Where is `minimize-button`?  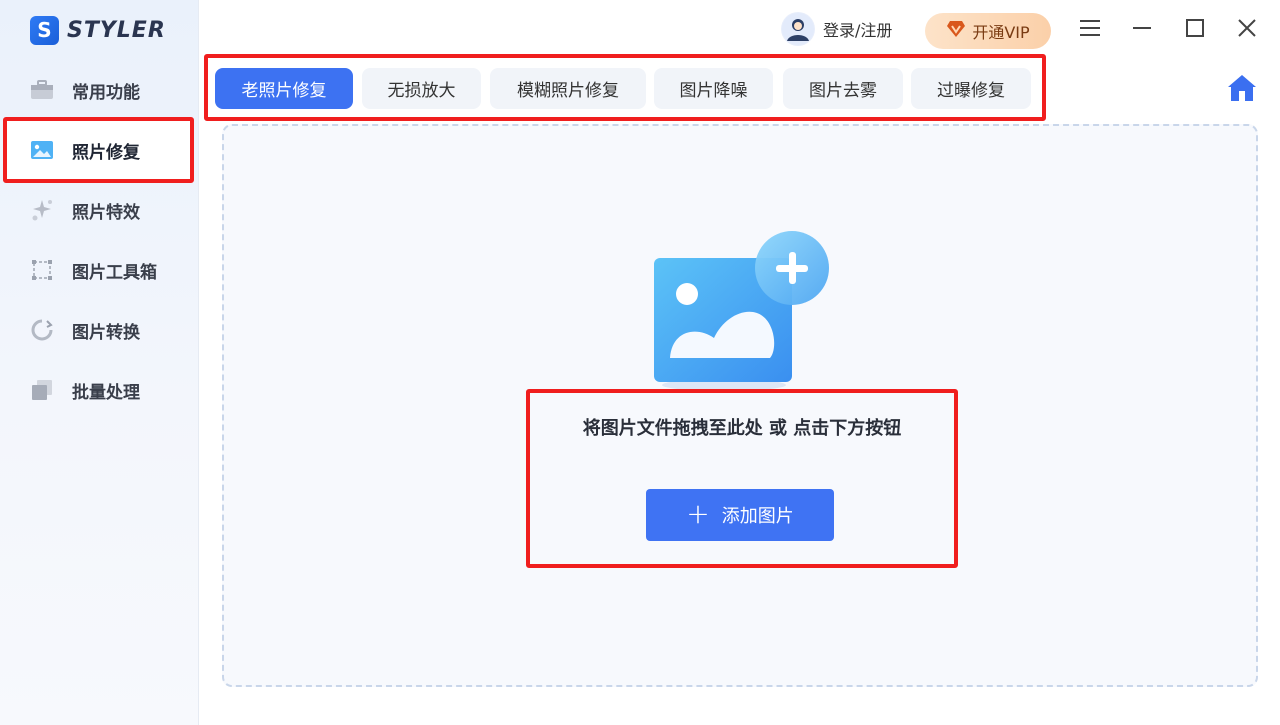
minimize-button is located at coordinates (1142, 30).